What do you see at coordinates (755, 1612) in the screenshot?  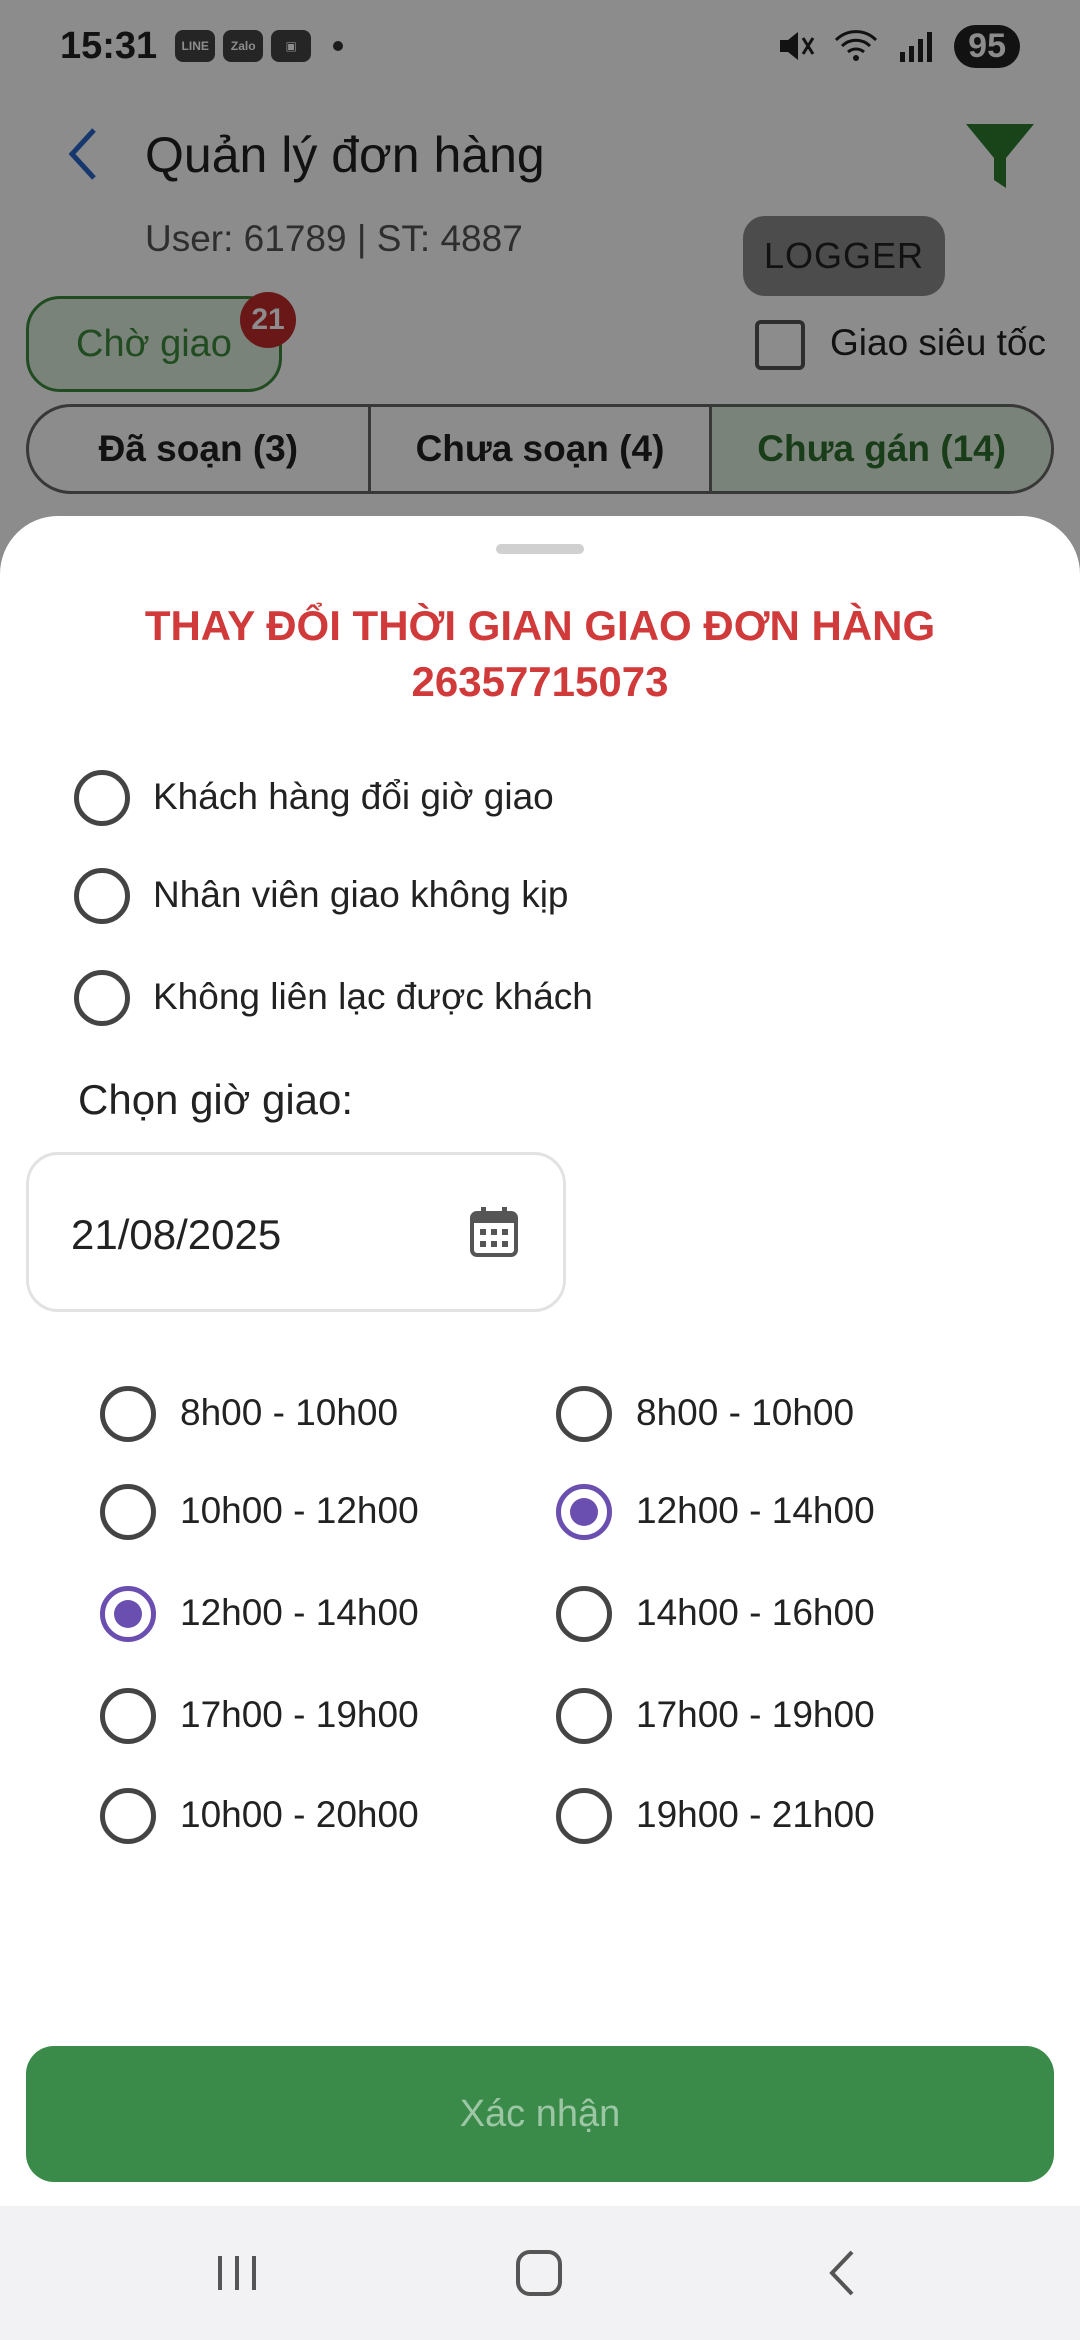 I see `slot-label: 14h00 - 16h00` at bounding box center [755, 1612].